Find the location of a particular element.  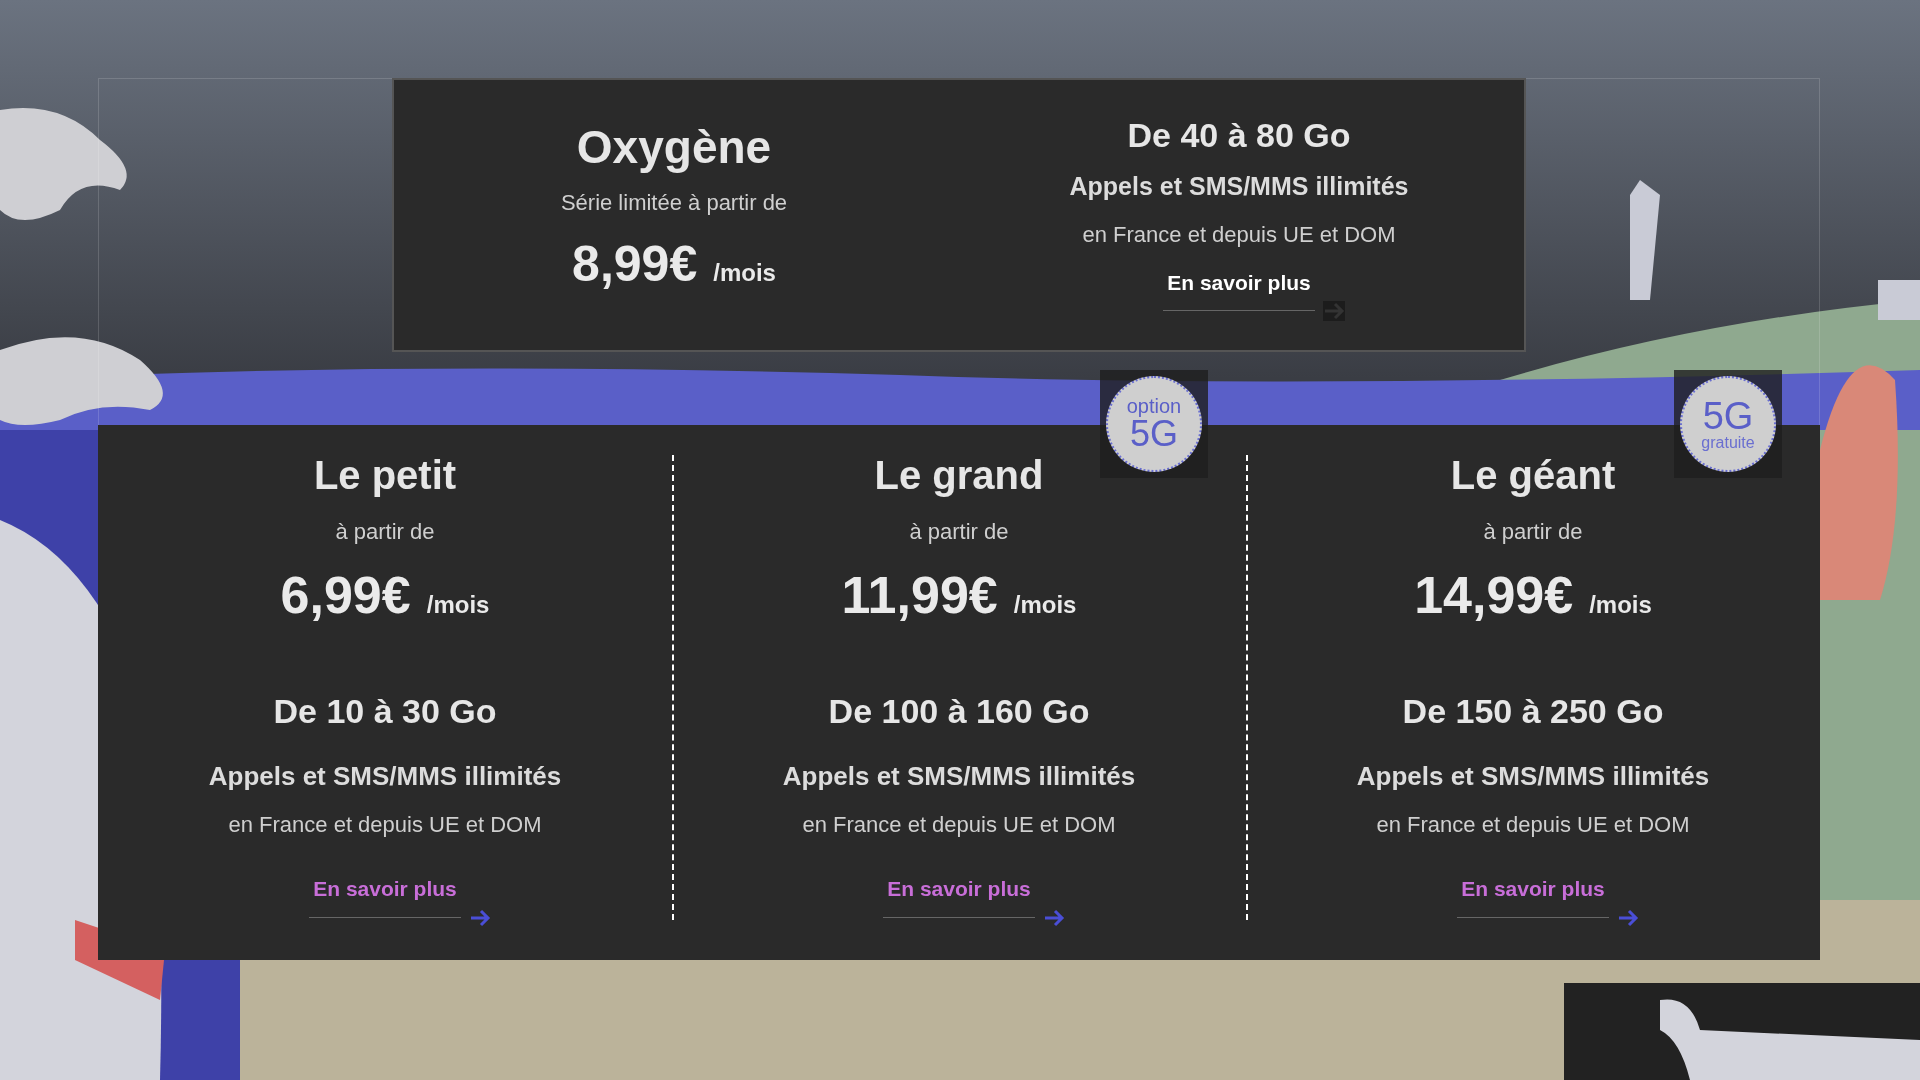

price: 8,99€ is located at coordinates (635, 264).